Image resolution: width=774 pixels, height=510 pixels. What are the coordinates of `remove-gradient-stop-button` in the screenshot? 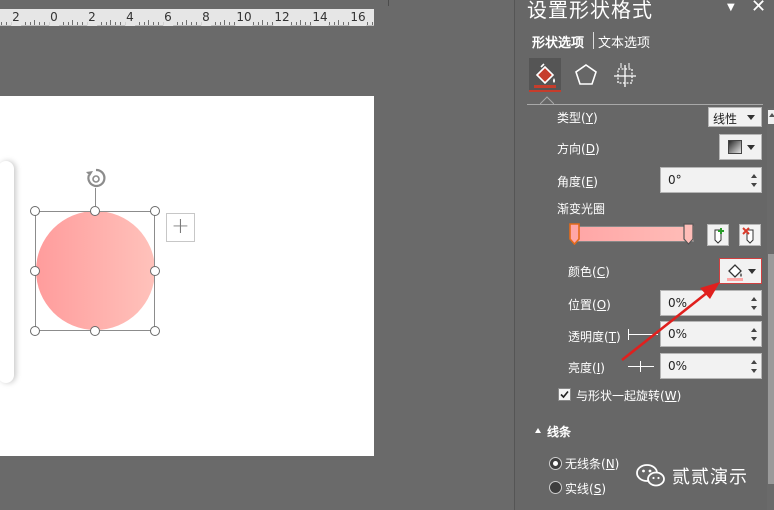 It's located at (750, 235).